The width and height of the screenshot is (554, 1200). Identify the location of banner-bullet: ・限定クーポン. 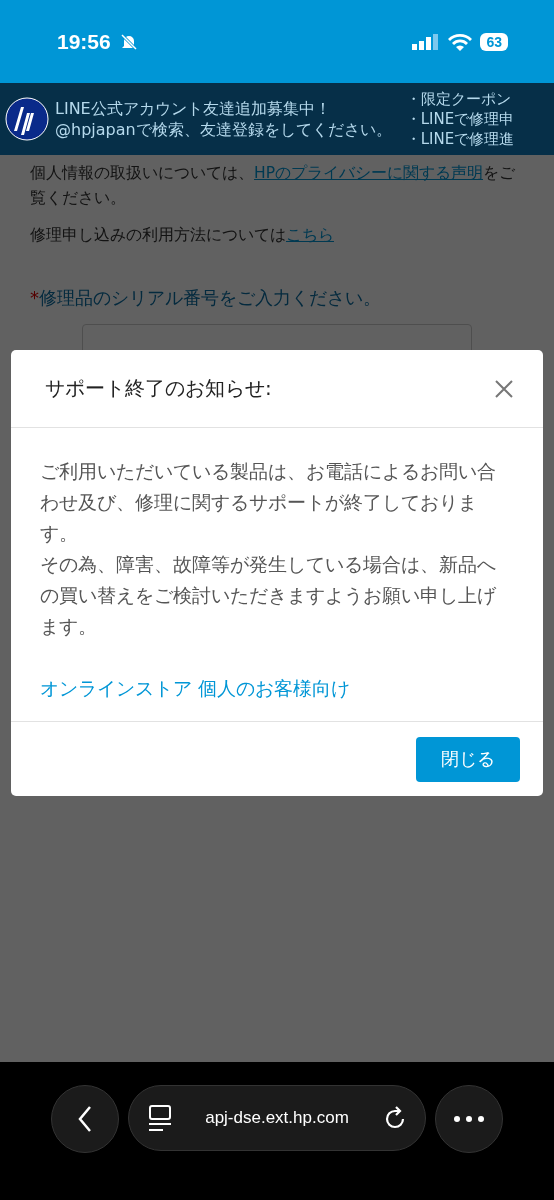
(458, 99).